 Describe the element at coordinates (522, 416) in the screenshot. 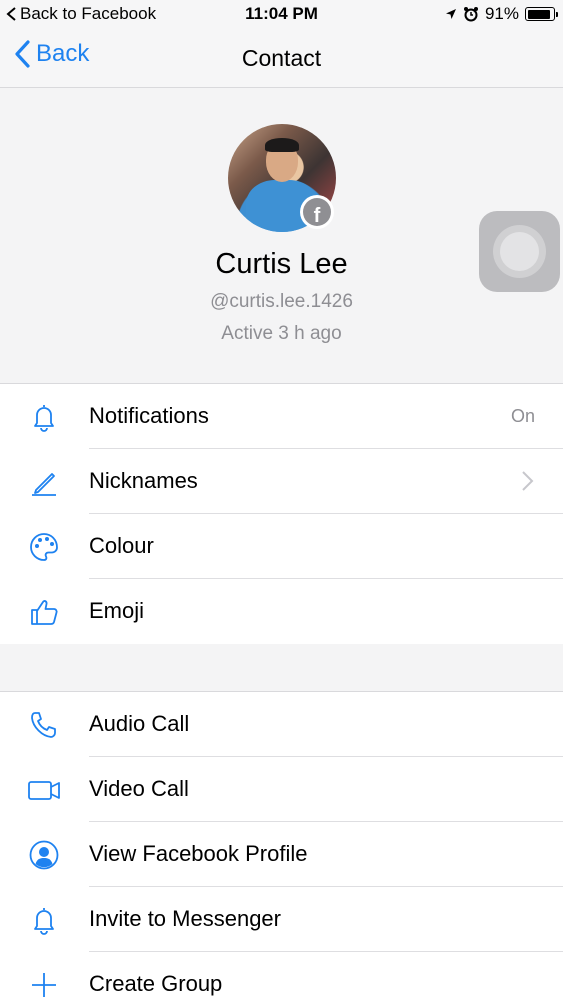

I see `notifications-value: On` at that location.